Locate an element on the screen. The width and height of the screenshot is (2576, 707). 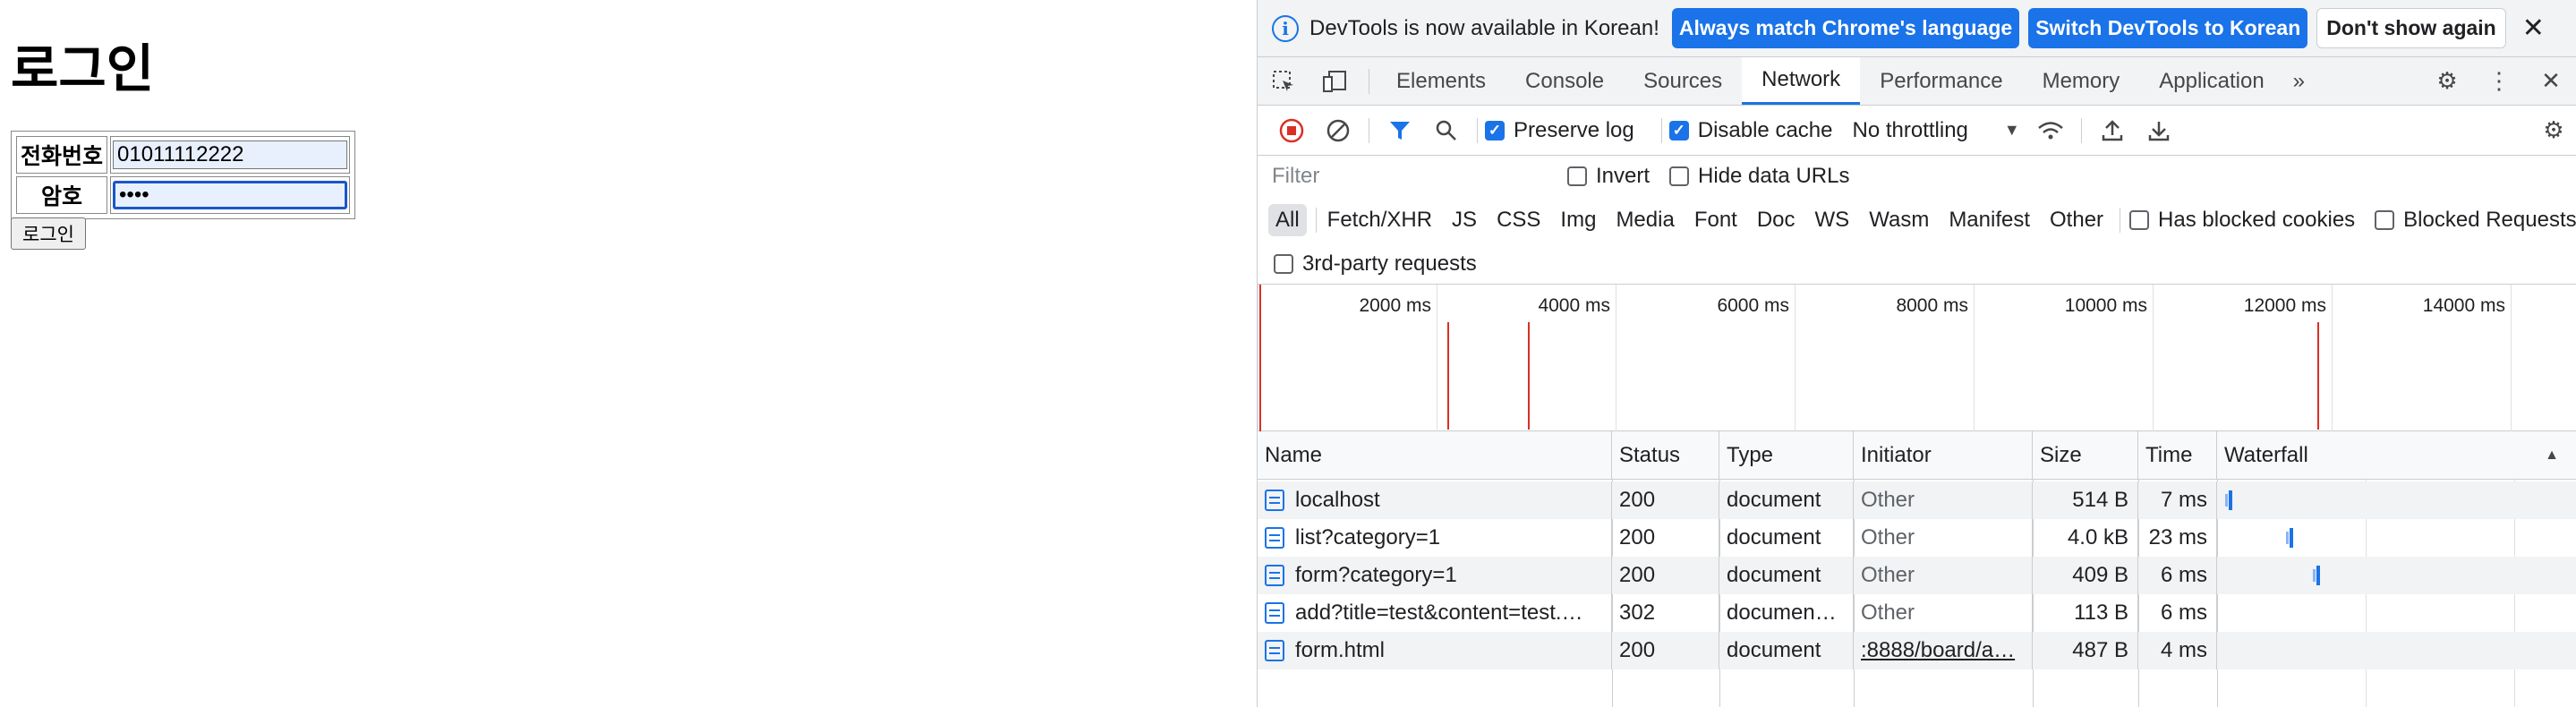
blocked-requests-checkbox: Blocked Requests is located at coordinates (2475, 220).